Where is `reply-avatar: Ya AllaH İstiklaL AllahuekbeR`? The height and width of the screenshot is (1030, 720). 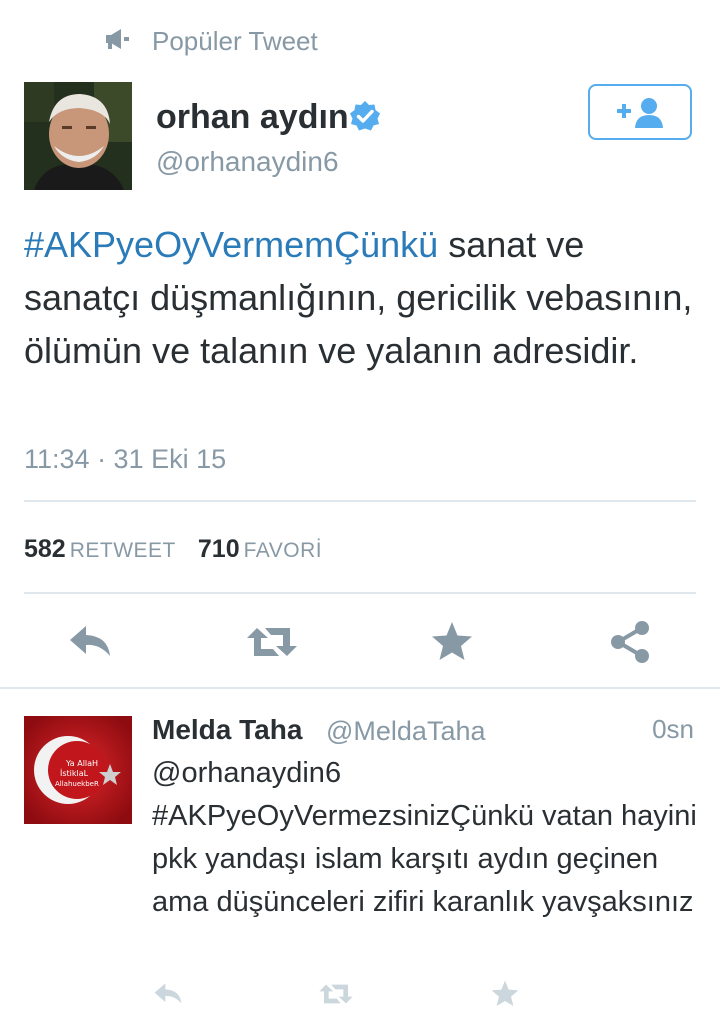
reply-avatar: Ya AllaH İstiklaL AllahuekbeR is located at coordinates (78, 770).